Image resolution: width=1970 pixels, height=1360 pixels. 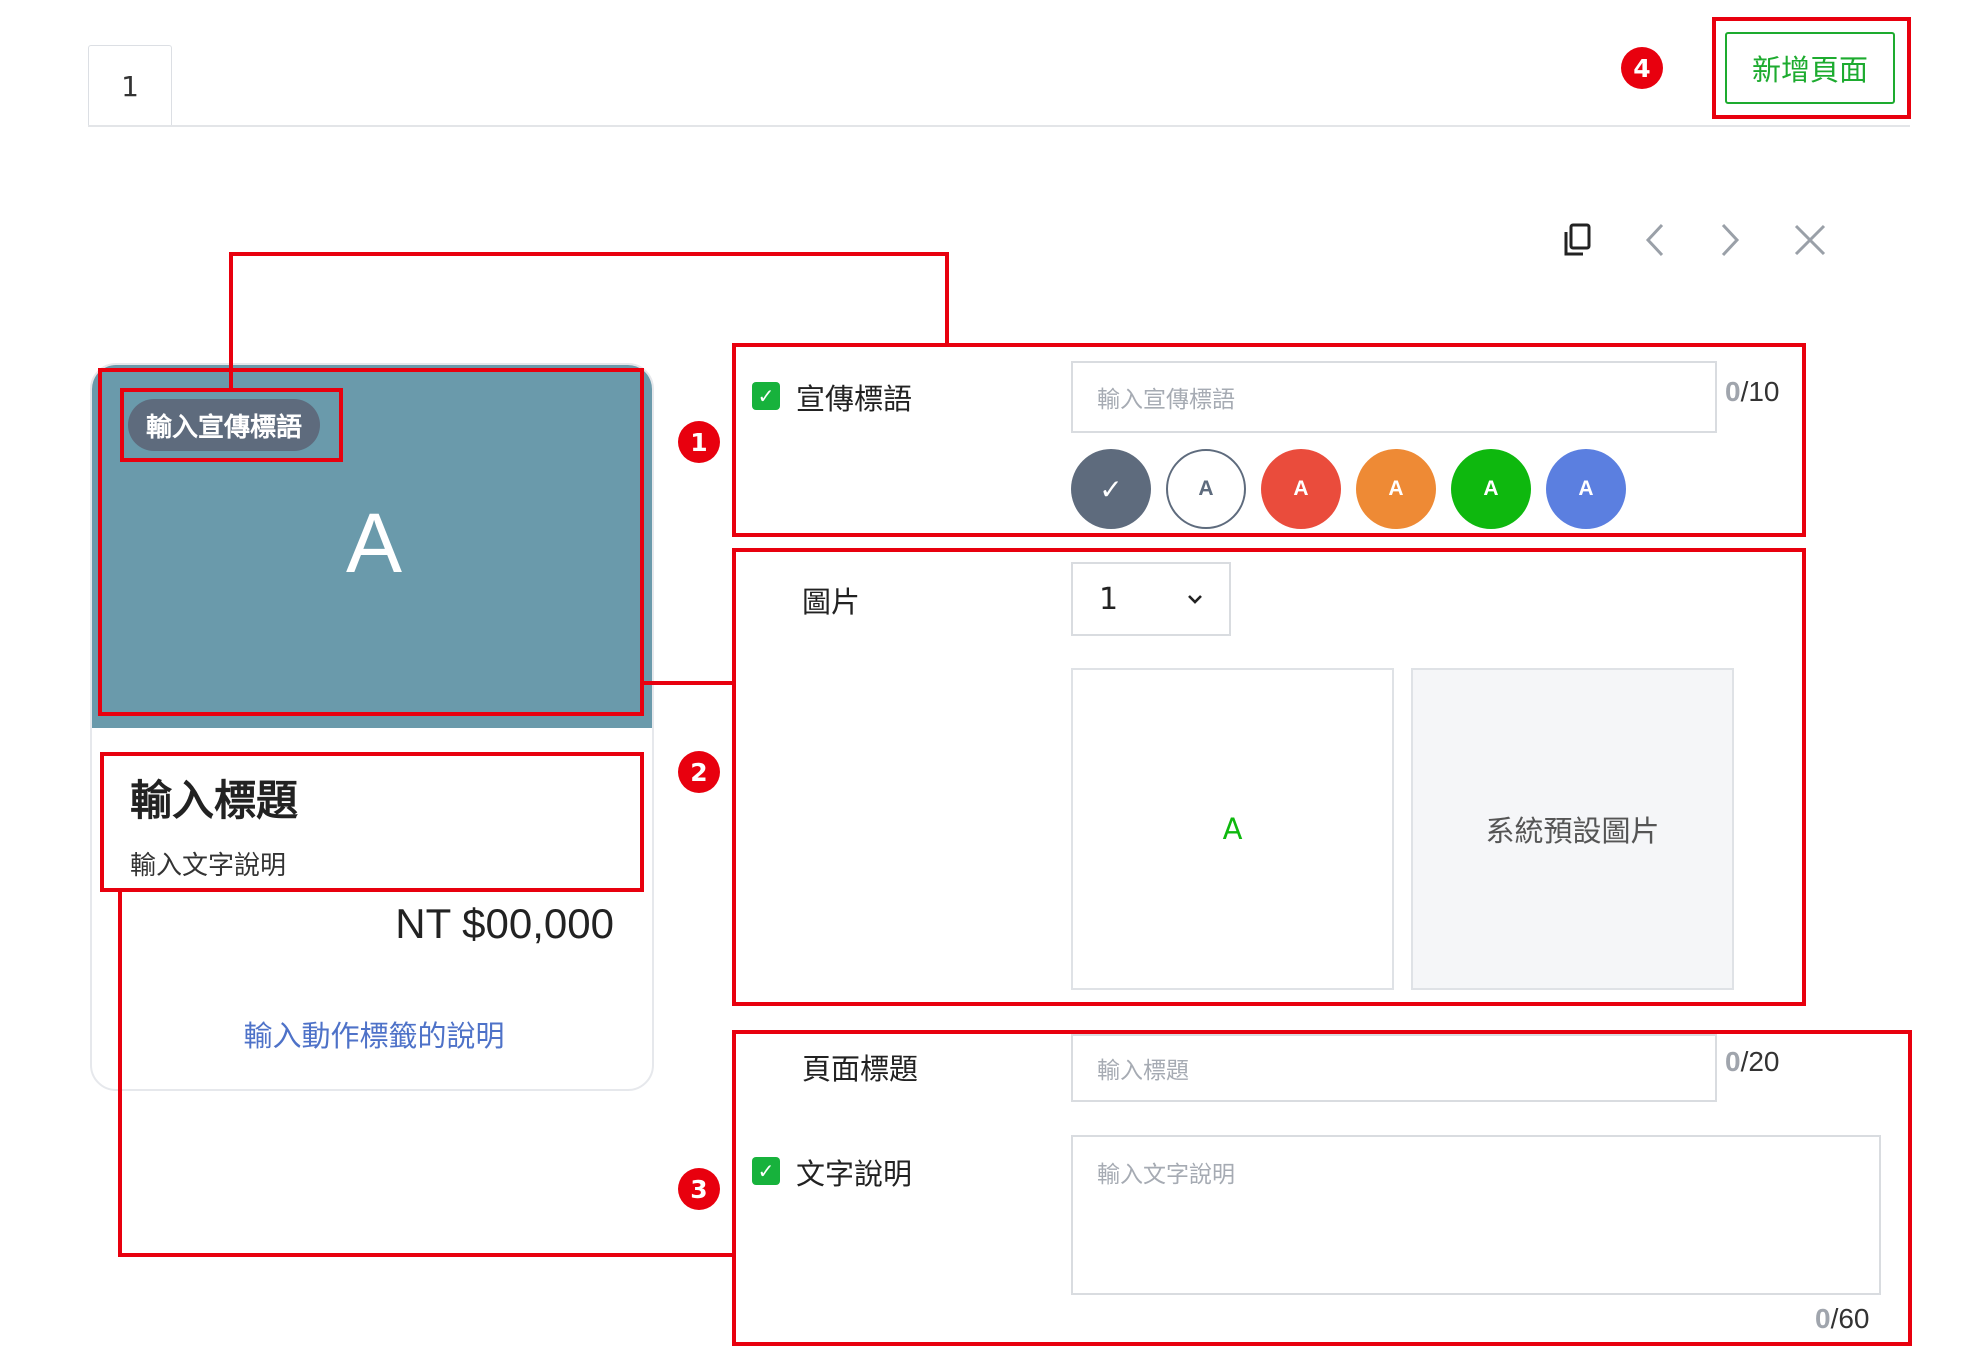 I want to click on page-title-input: 輸入標題, so click(x=1394, y=1068).